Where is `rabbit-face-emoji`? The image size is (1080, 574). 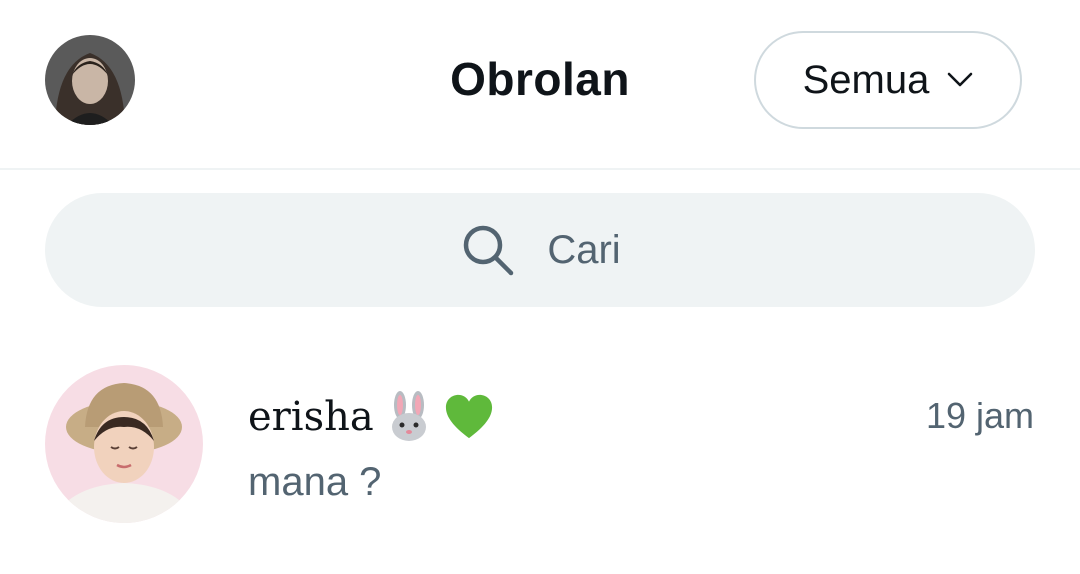
rabbit-face-emoji is located at coordinates (408, 416).